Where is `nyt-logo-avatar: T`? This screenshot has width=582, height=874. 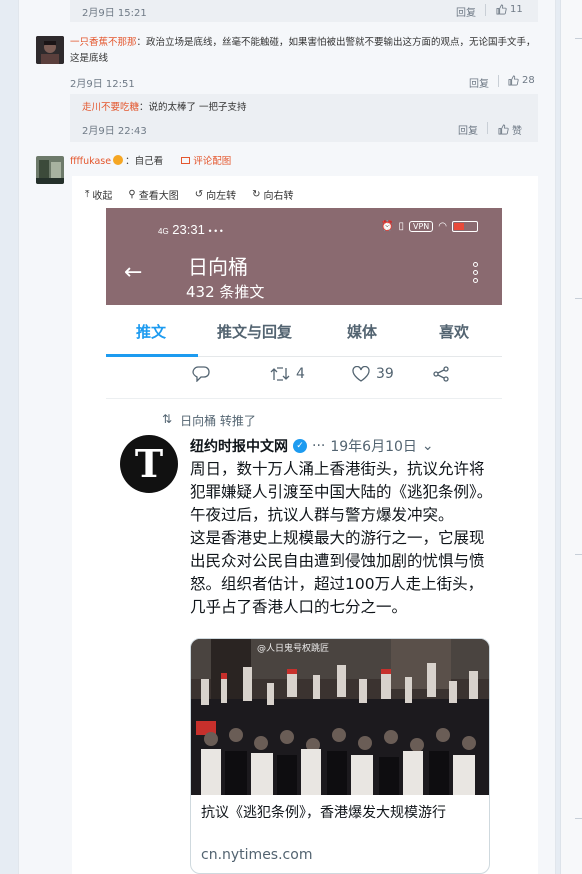
nyt-logo-avatar: T is located at coordinates (149, 464).